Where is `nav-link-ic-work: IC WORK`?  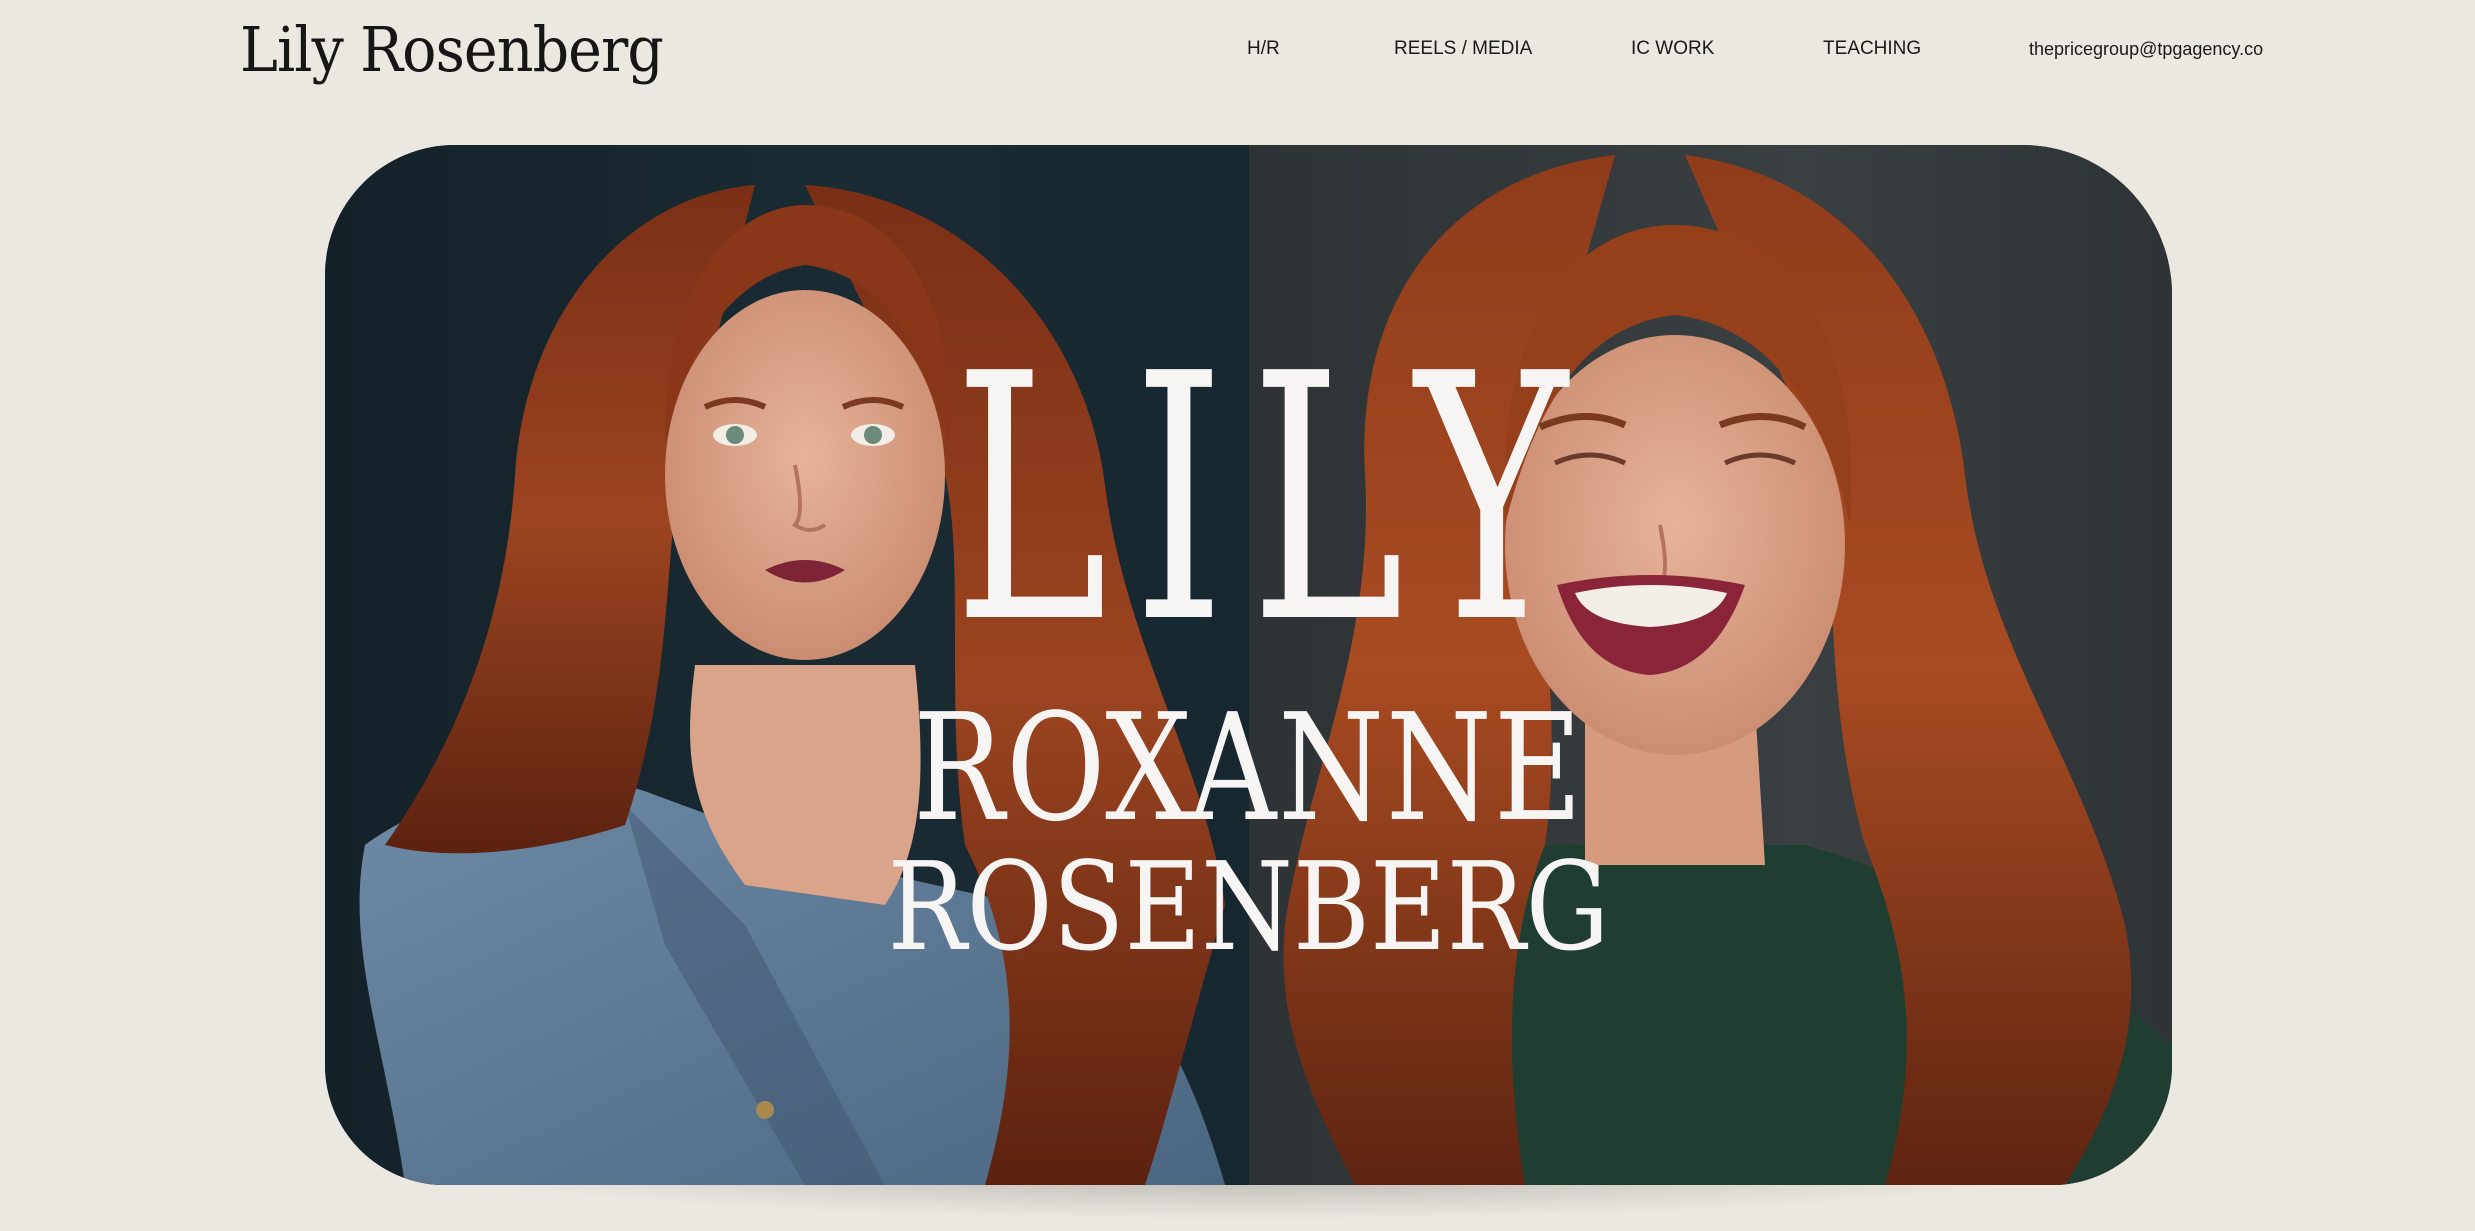
nav-link-ic-work: IC WORK is located at coordinates (1672, 49).